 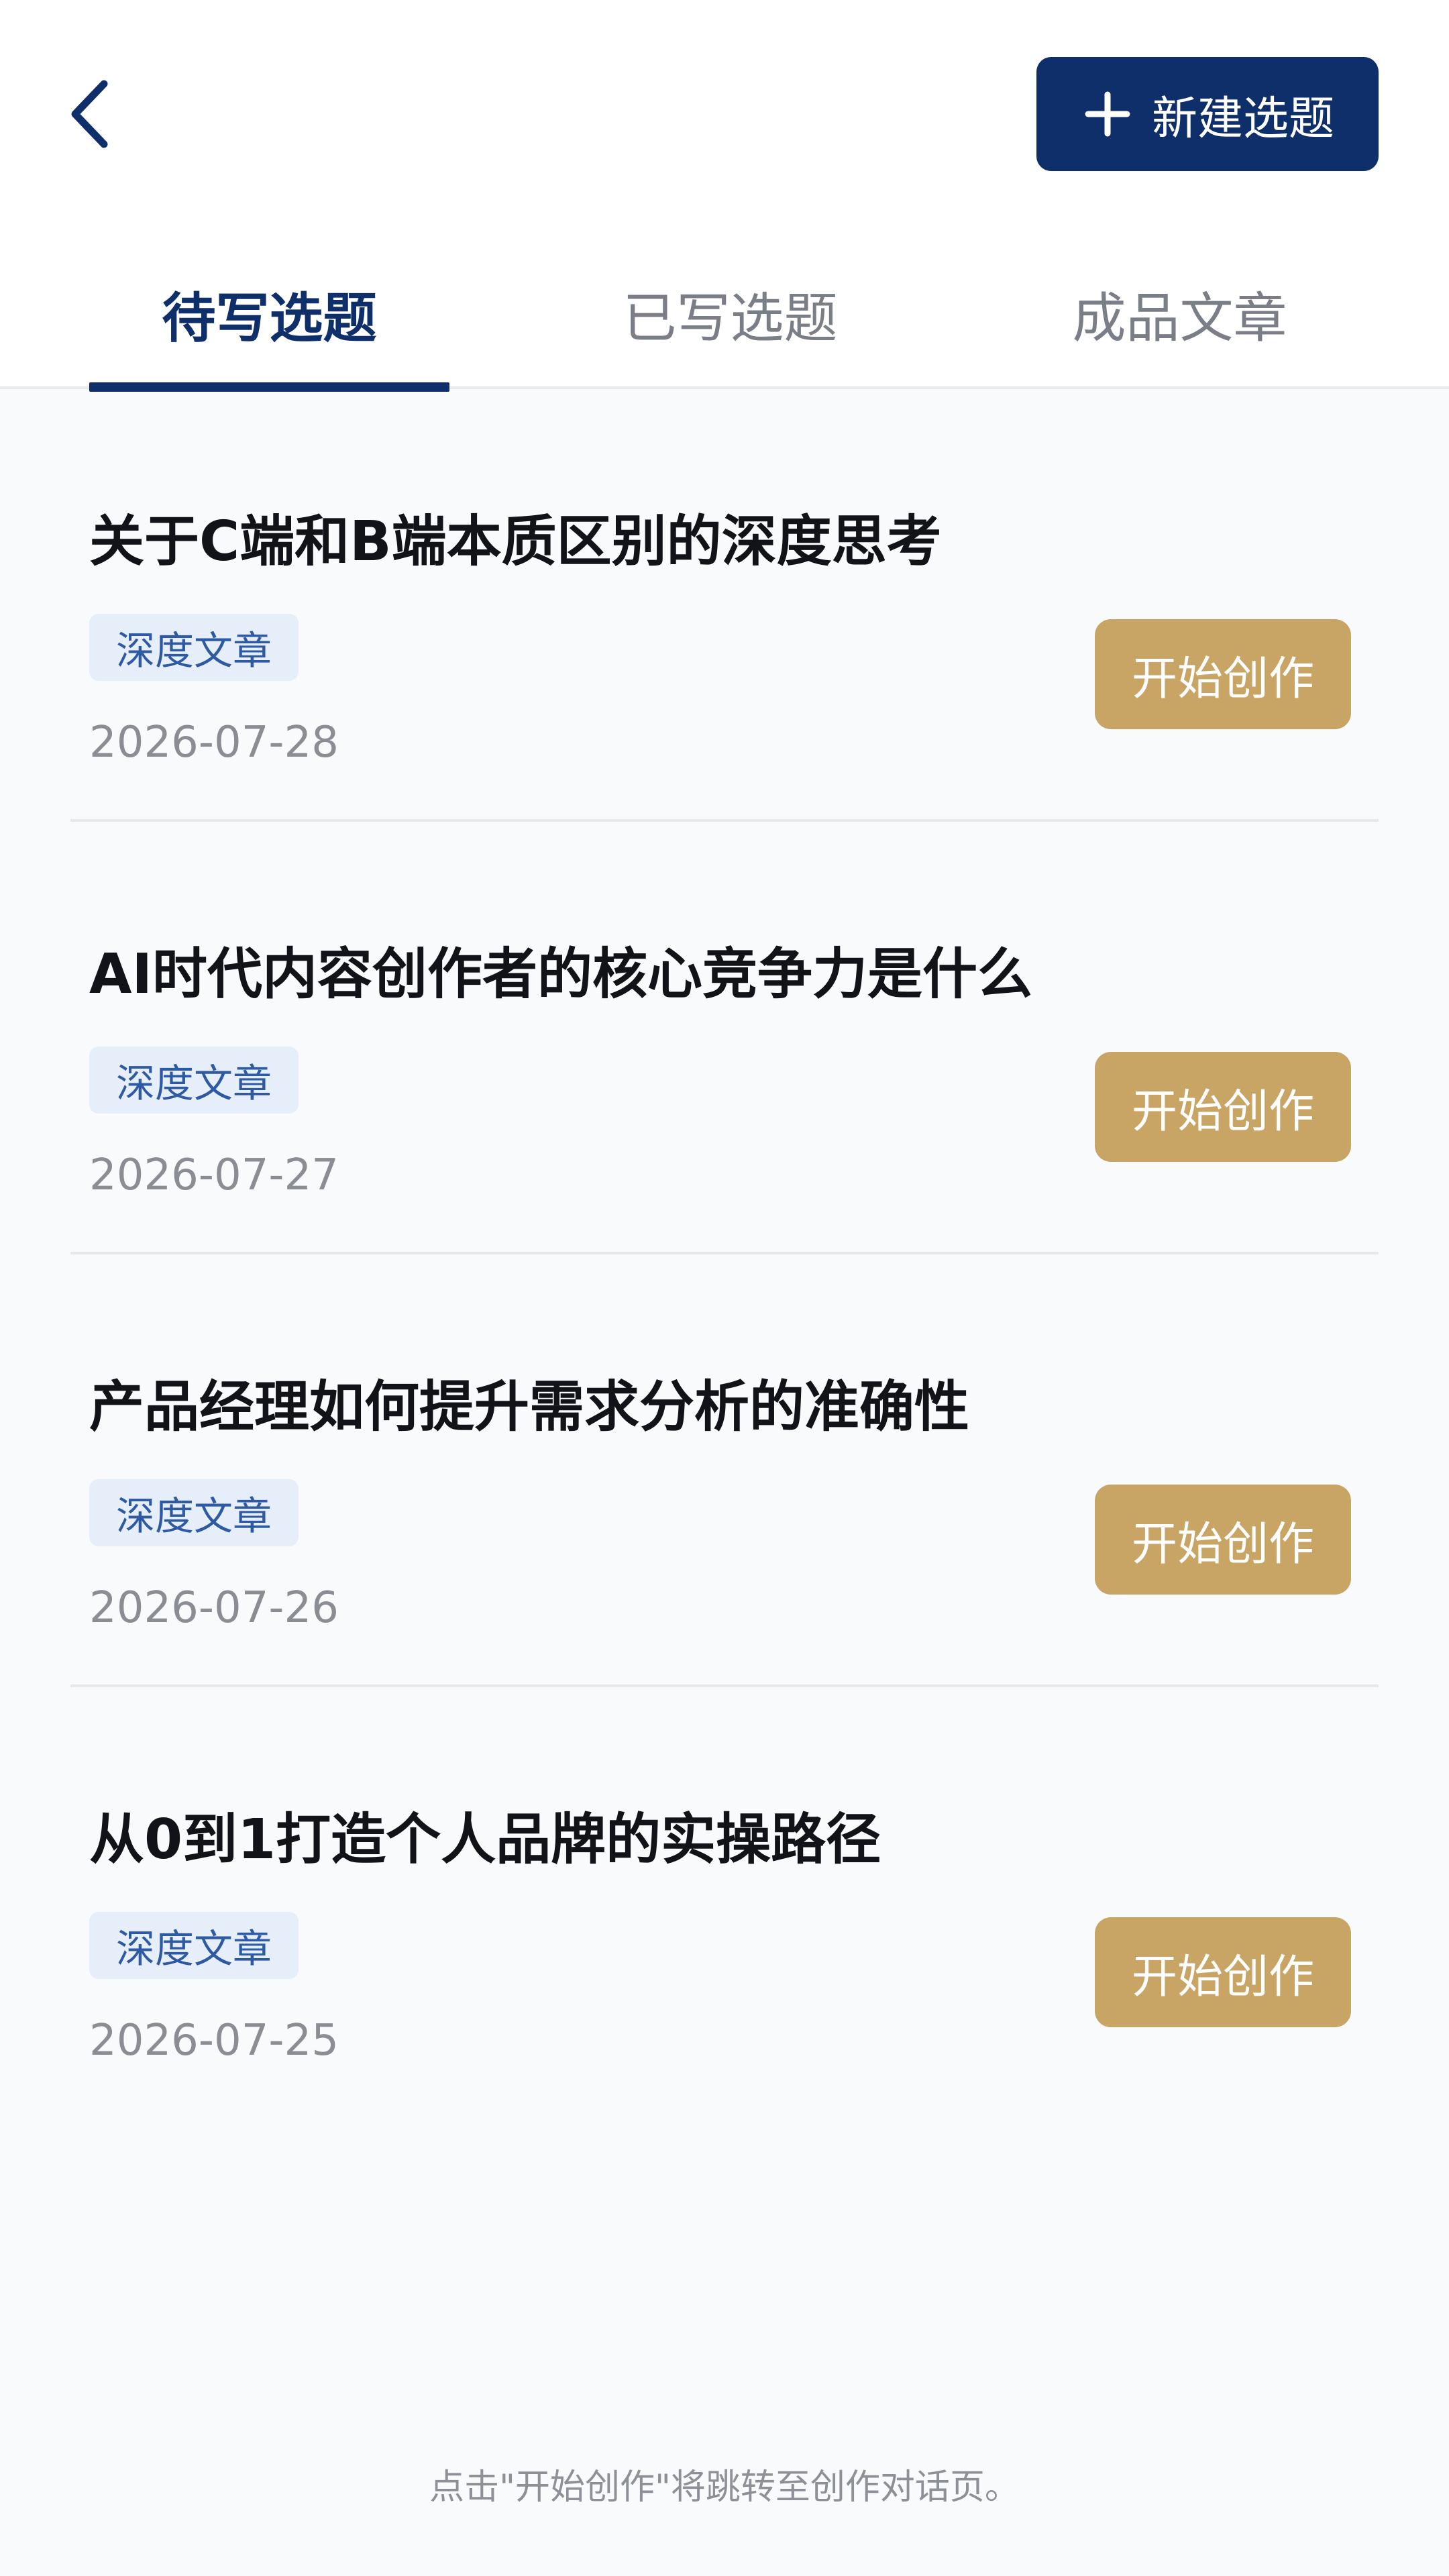 I want to click on tab-finished-articles: 成品文章, so click(x=1180, y=322).